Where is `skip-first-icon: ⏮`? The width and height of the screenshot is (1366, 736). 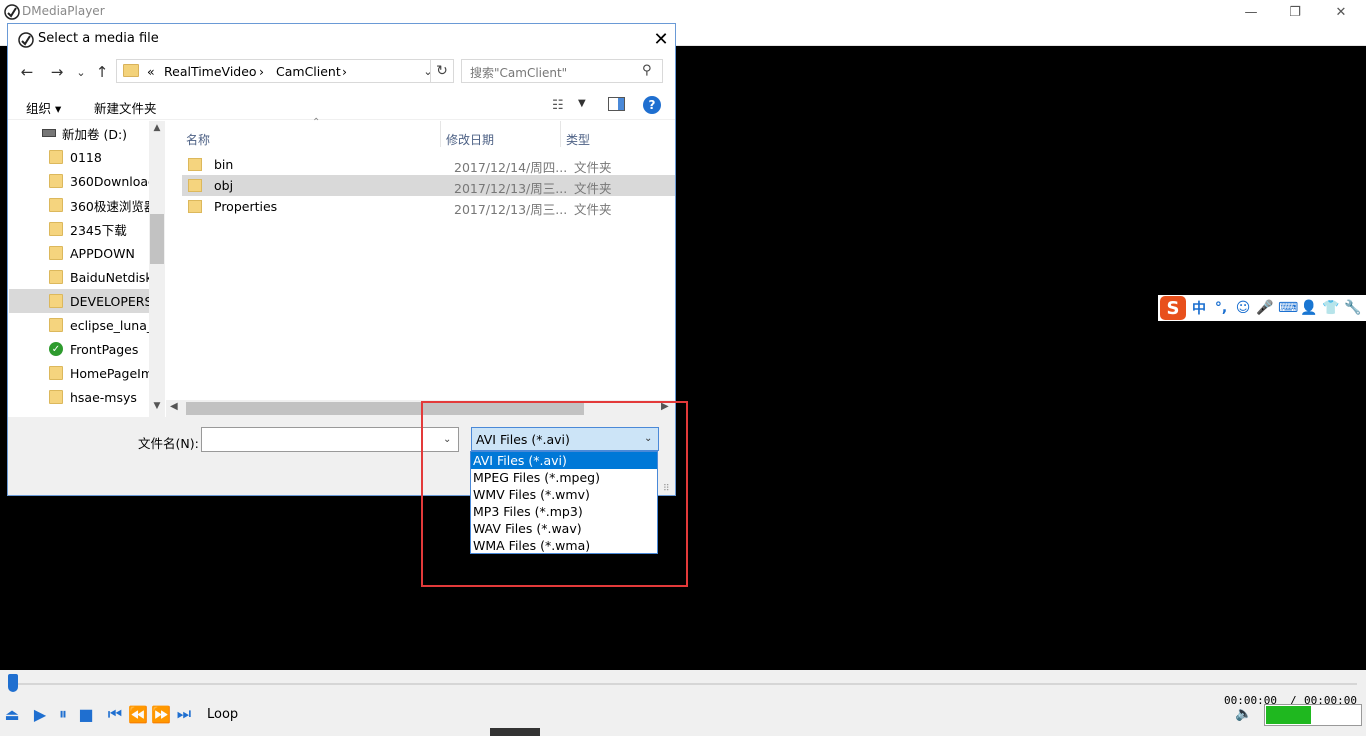
skip-first-icon: ⏮ is located at coordinates (115, 713).